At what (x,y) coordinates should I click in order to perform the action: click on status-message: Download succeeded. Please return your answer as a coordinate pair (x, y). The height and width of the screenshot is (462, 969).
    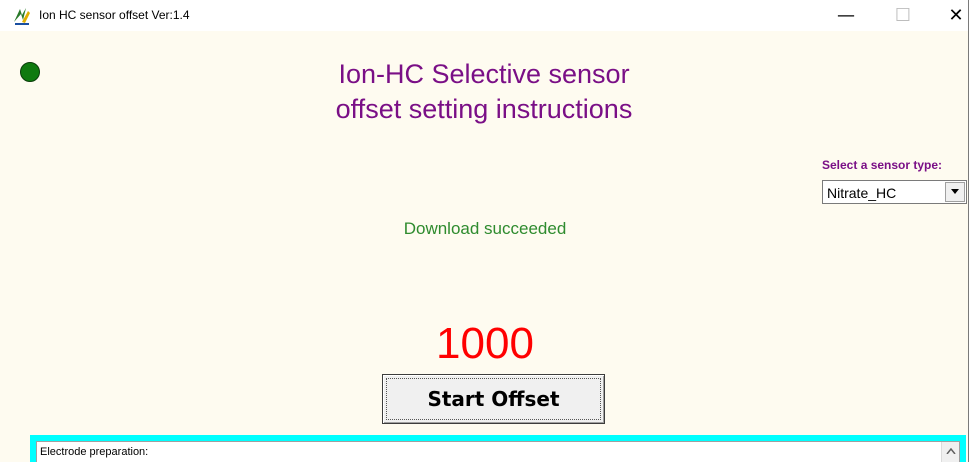
    Looking at the image, I should click on (485, 228).